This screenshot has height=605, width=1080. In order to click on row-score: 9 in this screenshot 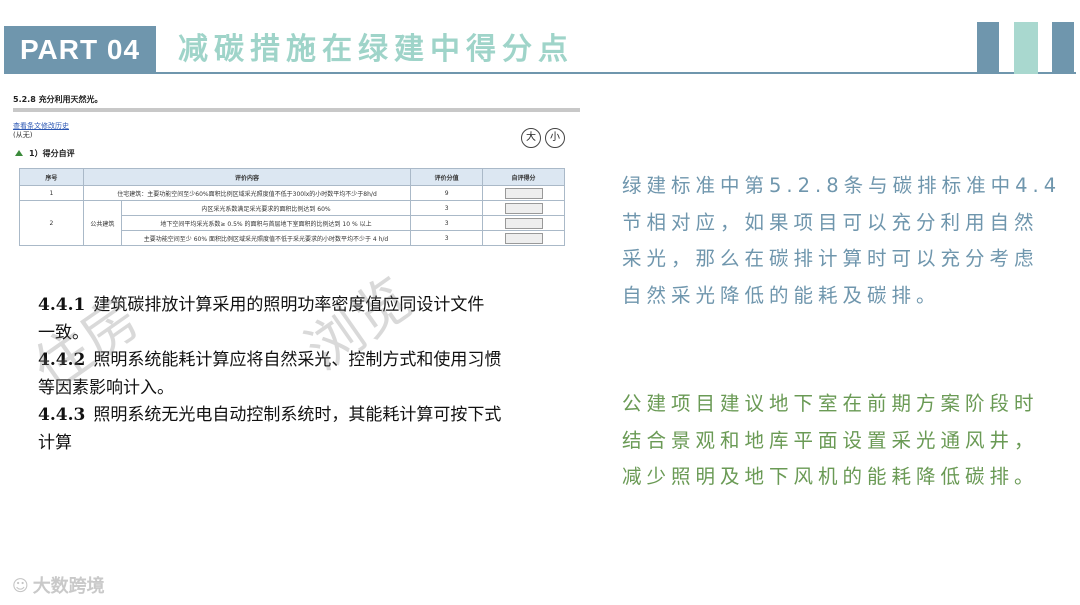, I will do `click(447, 193)`.